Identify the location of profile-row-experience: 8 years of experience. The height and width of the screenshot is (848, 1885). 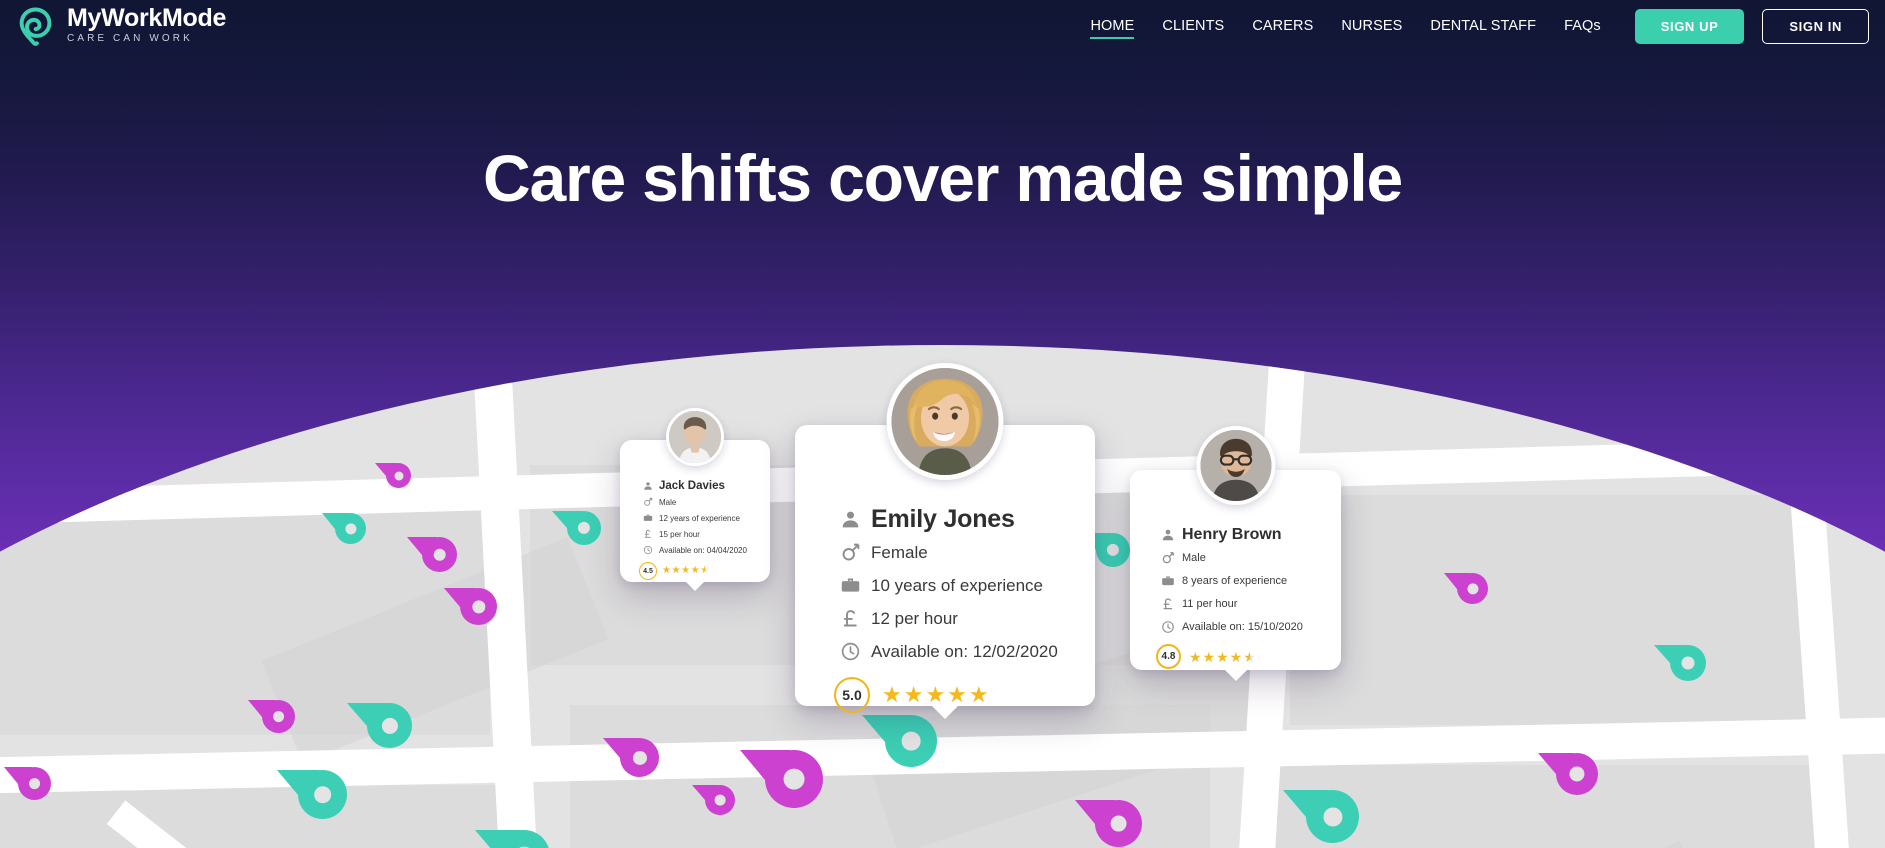
(1249, 580).